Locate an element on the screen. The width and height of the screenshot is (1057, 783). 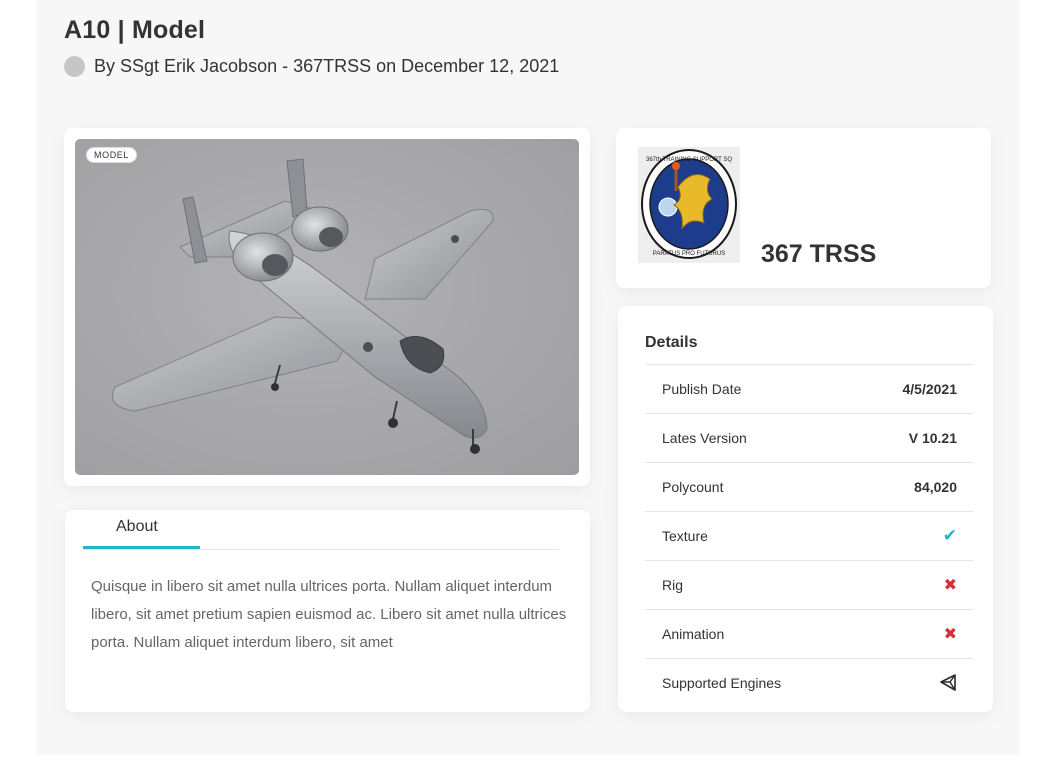
page-title: A10 | Model is located at coordinates (135, 30).